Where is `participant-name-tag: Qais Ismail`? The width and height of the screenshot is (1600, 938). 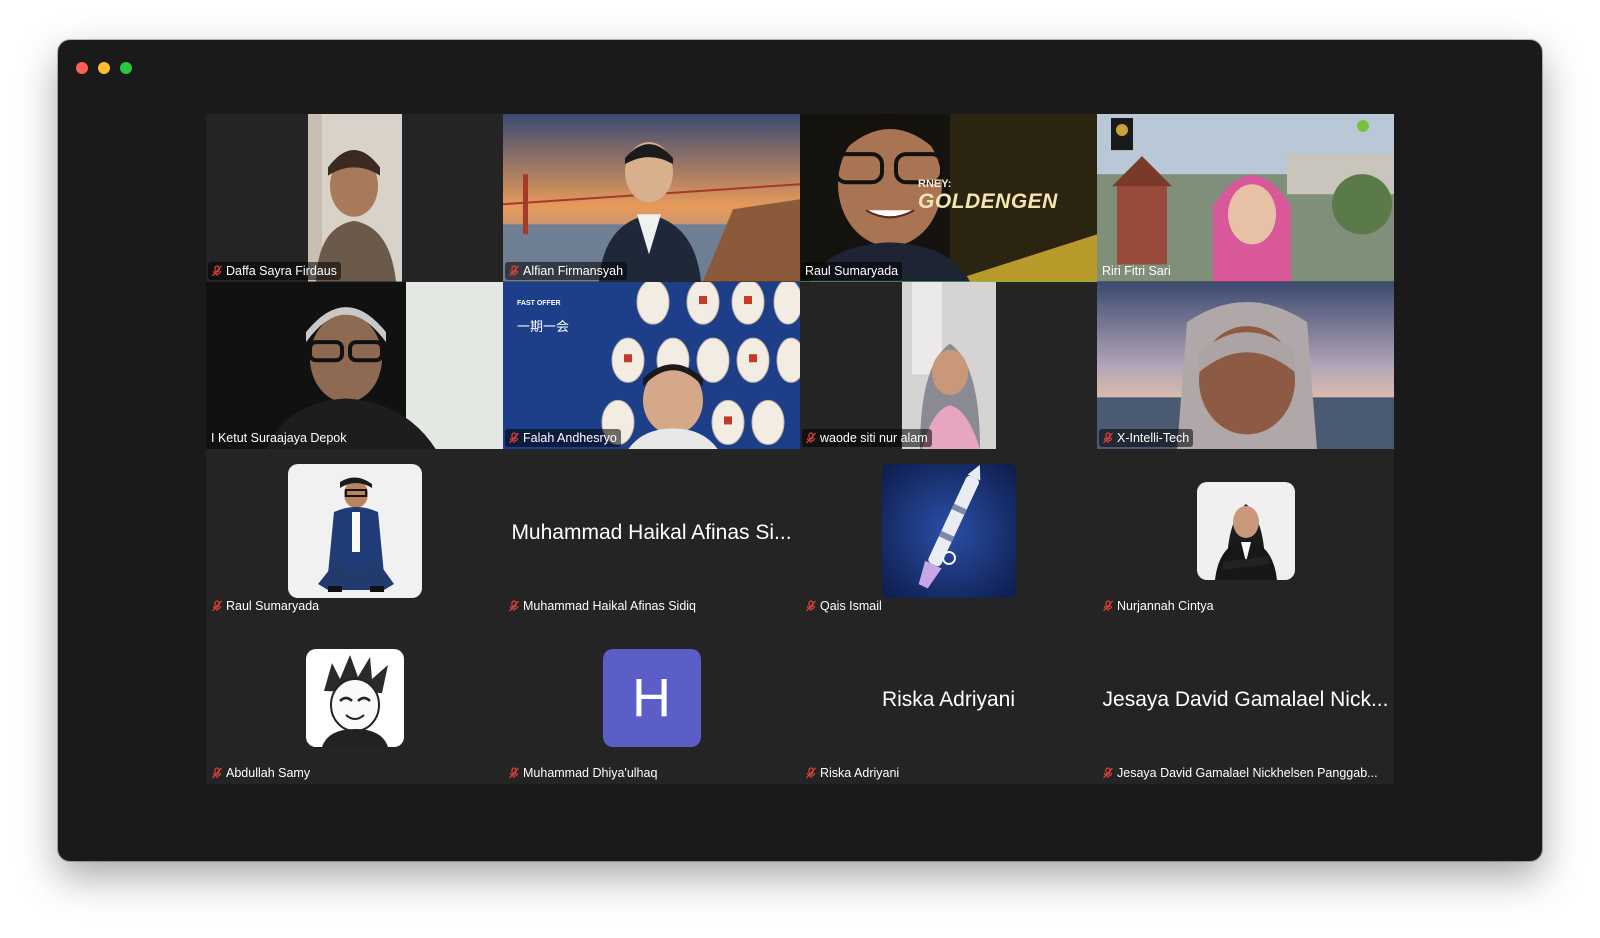 participant-name-tag: Qais Ismail is located at coordinates (844, 606).